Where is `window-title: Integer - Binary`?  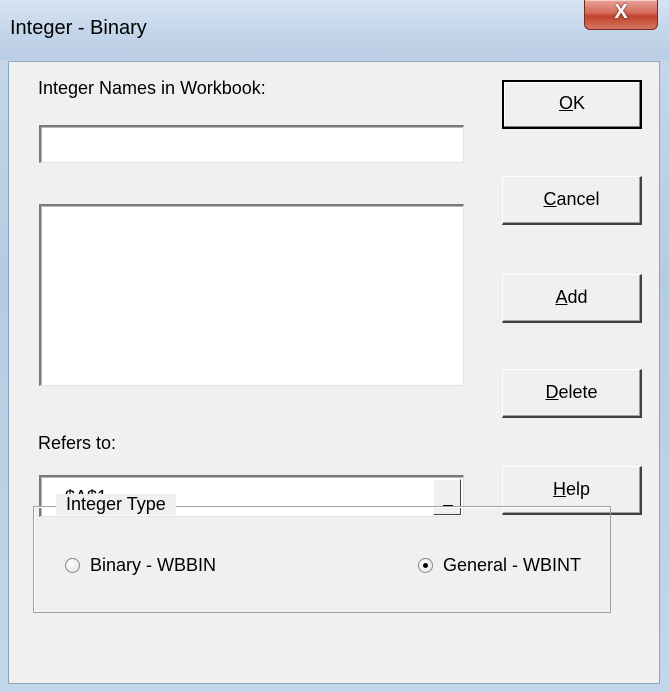
window-title: Integer - Binary is located at coordinates (78, 28).